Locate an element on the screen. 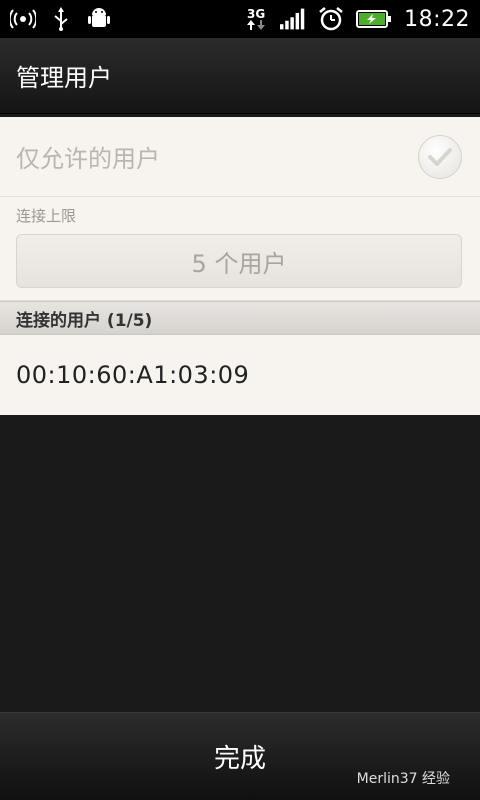  device-mac-address: 00:10:60:A1:03:09 is located at coordinates (133, 375).